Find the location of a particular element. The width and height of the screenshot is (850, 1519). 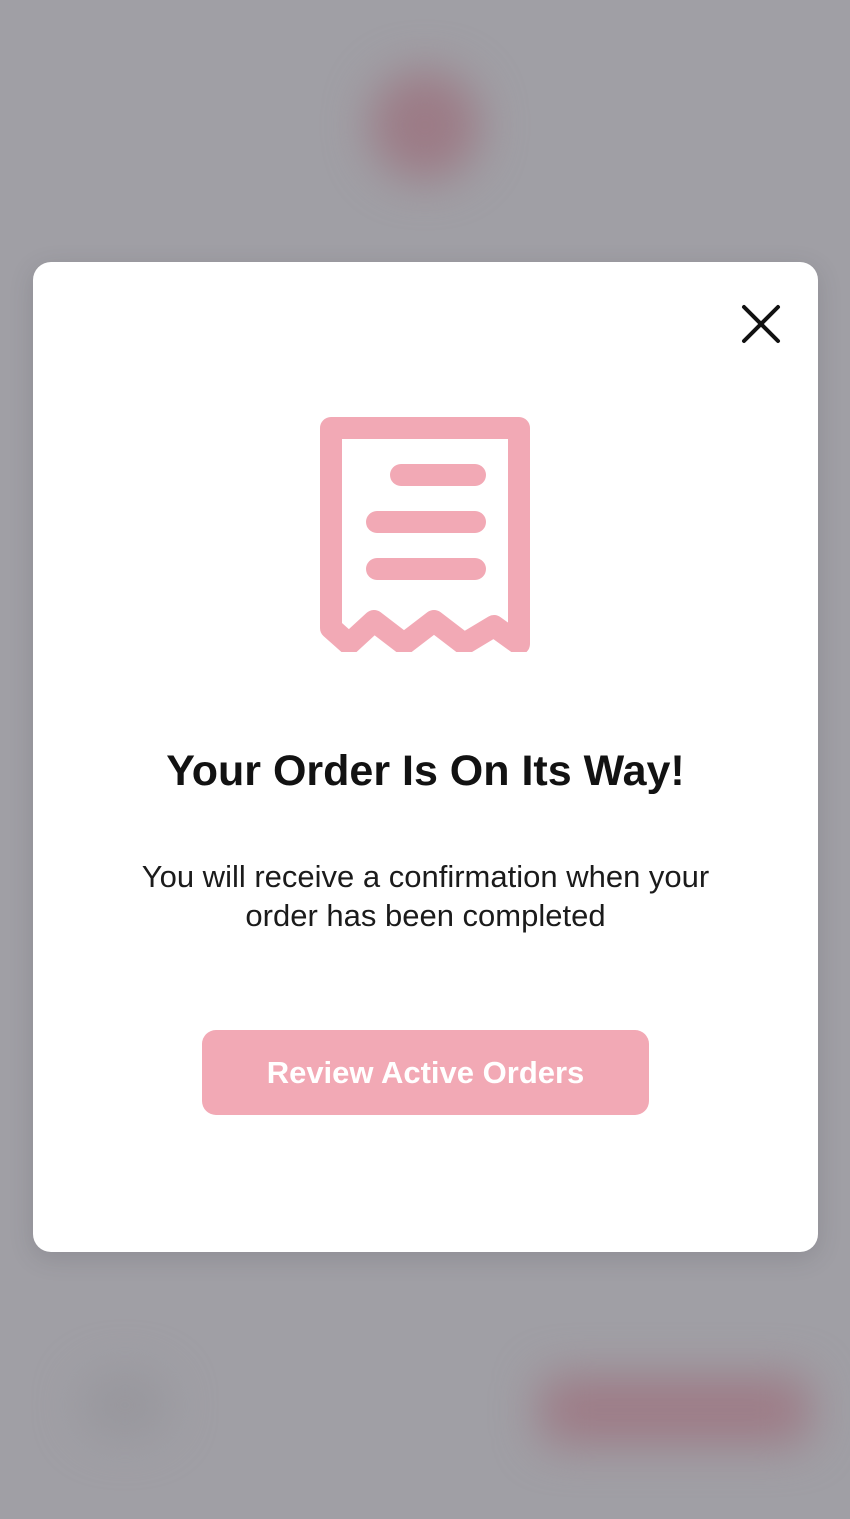

review-active-orders-button: Review Active Orders is located at coordinates (425, 1072).